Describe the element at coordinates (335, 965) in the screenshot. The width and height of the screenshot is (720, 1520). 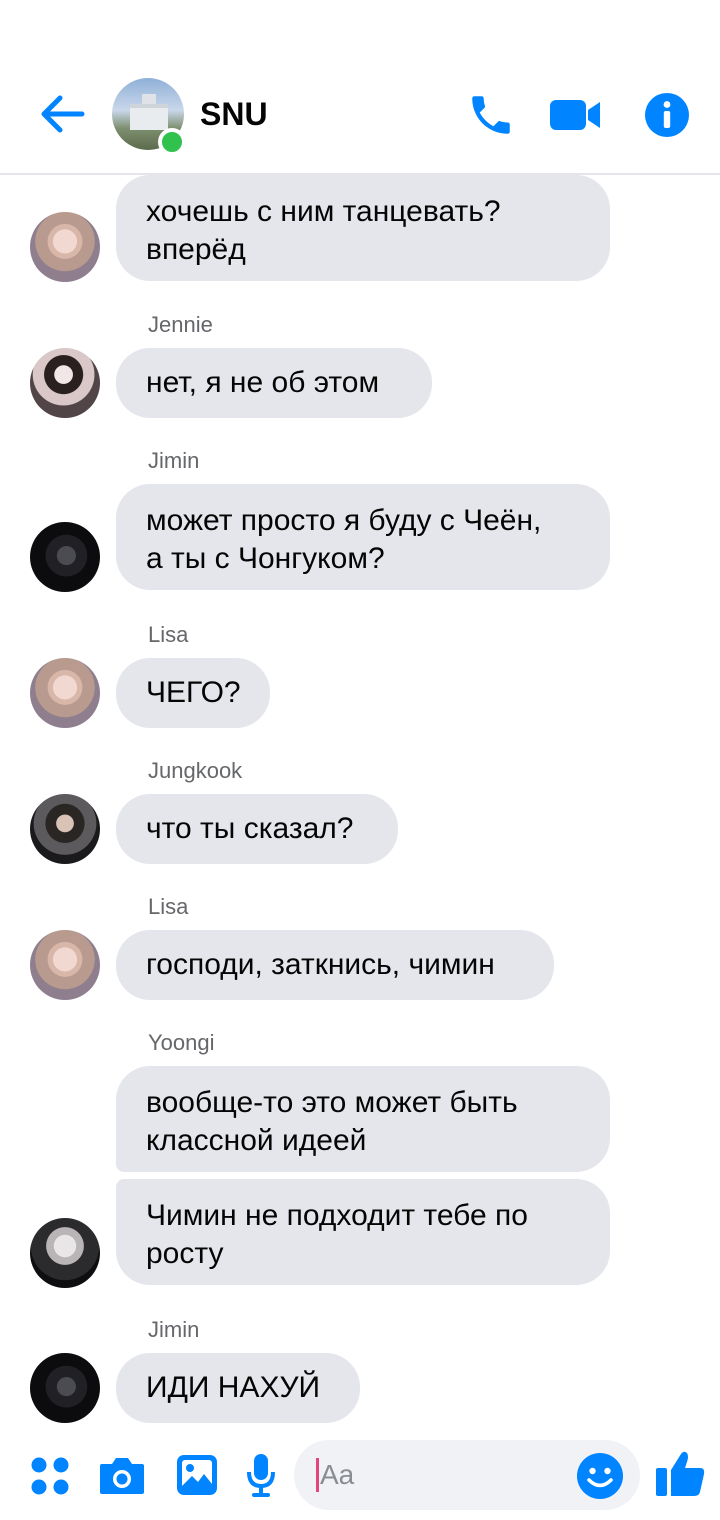
I see `message-bubble: господи, заткнись, чимин` at that location.